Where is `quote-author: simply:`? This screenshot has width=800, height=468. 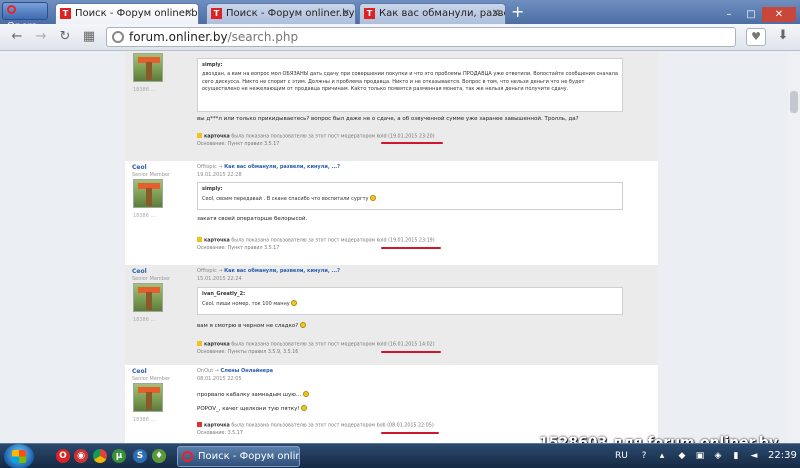
quote-author: simply: is located at coordinates (212, 65).